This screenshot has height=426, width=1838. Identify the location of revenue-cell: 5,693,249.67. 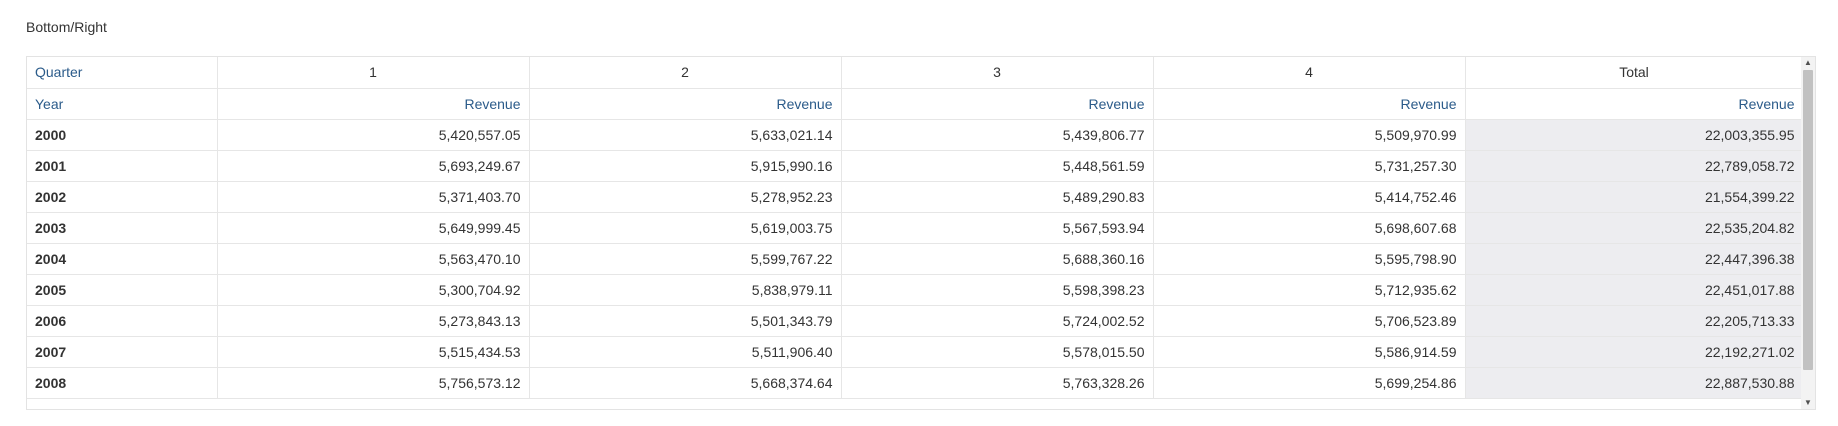
(373, 166).